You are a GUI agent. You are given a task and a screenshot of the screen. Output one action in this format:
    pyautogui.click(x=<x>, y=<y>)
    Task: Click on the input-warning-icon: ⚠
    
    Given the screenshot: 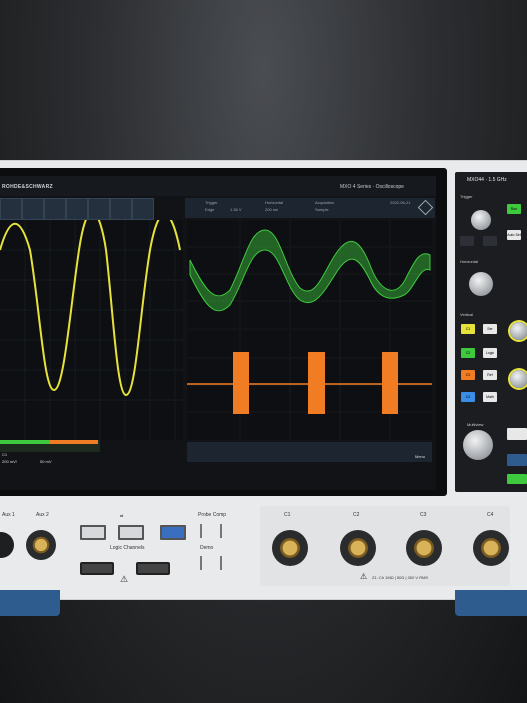 What is the action you would take?
    pyautogui.click(x=364, y=576)
    